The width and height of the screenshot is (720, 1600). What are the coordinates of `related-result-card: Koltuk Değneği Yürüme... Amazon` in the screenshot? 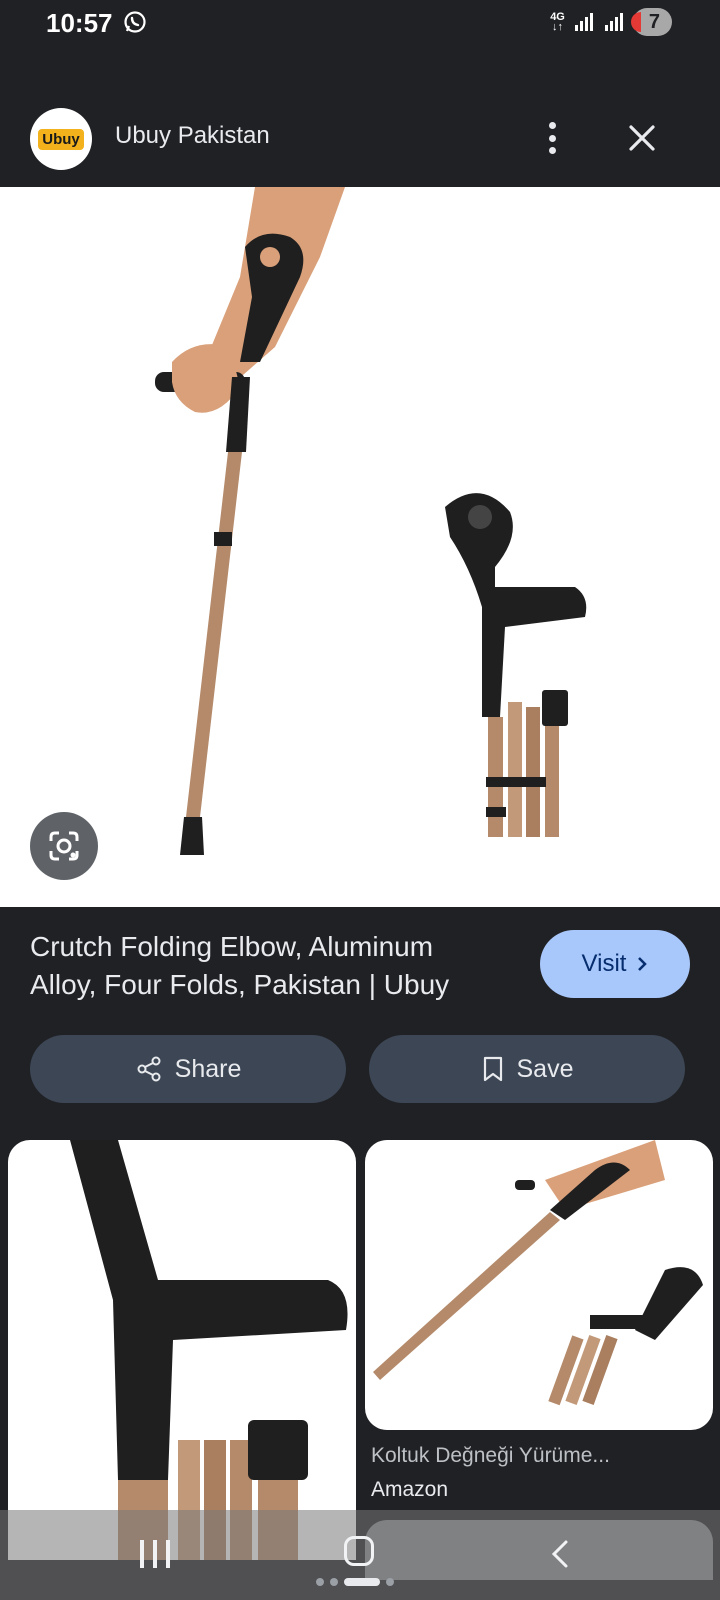 It's located at (539, 1340).